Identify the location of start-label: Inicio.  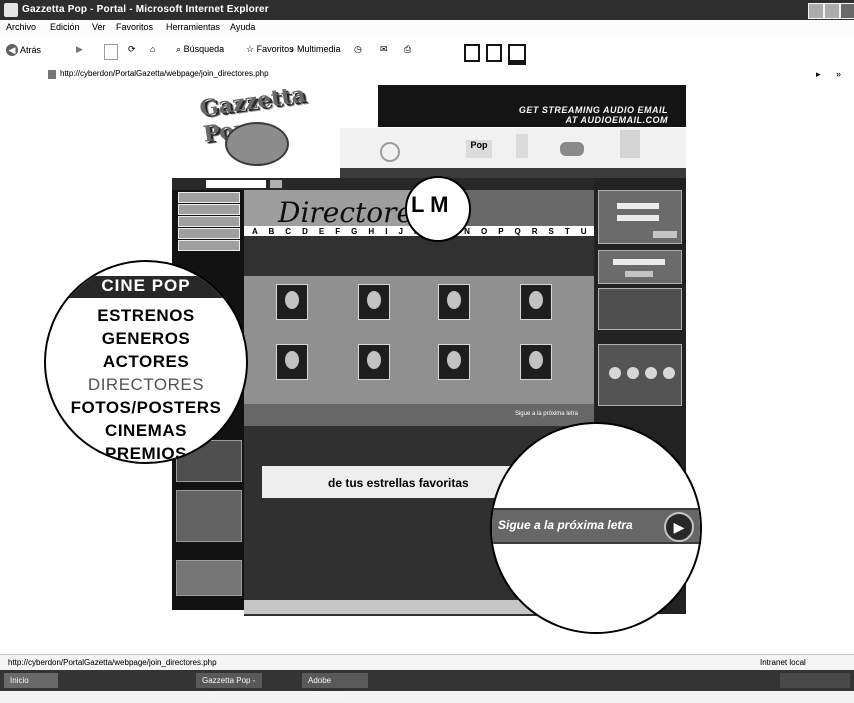
(19, 680).